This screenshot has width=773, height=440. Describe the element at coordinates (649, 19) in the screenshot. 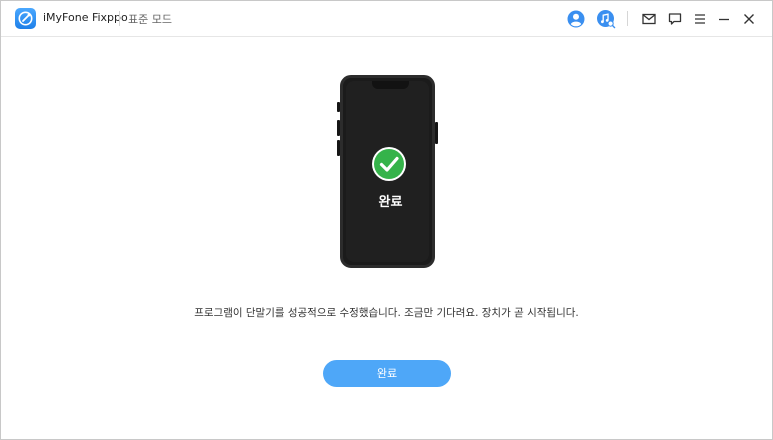

I see `mail-icon` at that location.